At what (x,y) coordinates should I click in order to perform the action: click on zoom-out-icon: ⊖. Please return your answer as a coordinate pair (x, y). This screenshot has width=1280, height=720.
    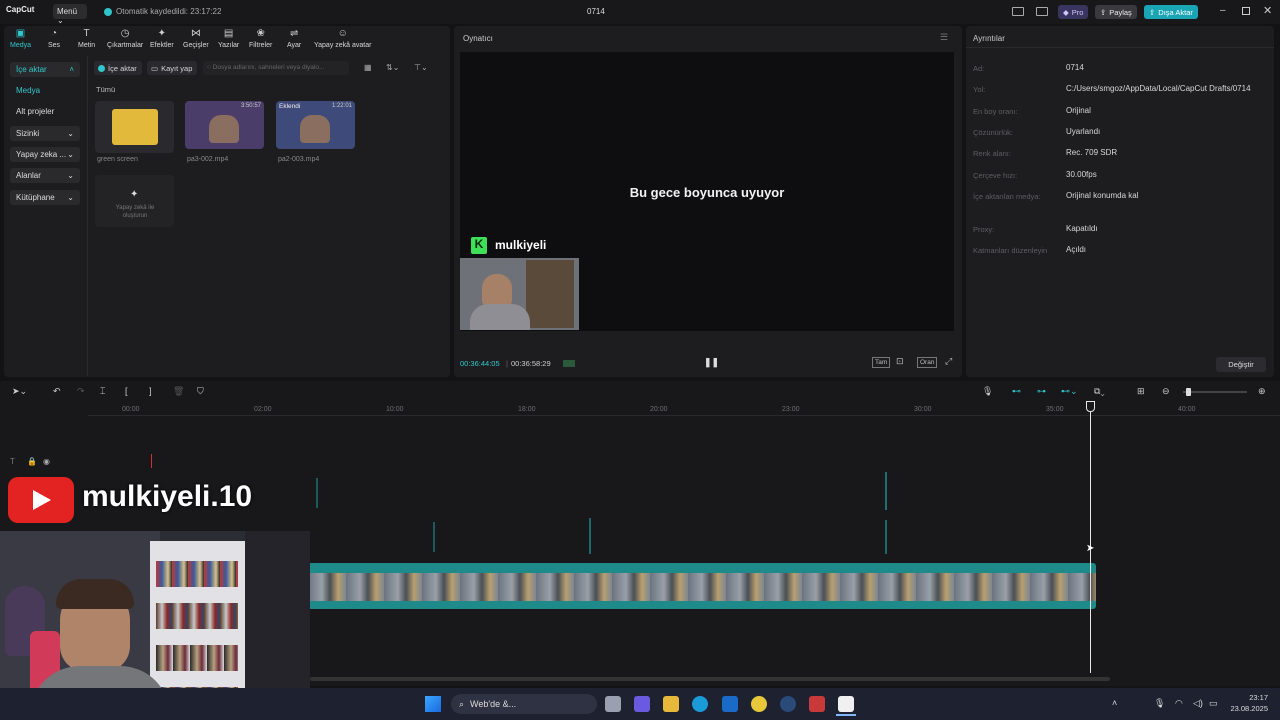
    Looking at the image, I should click on (1166, 391).